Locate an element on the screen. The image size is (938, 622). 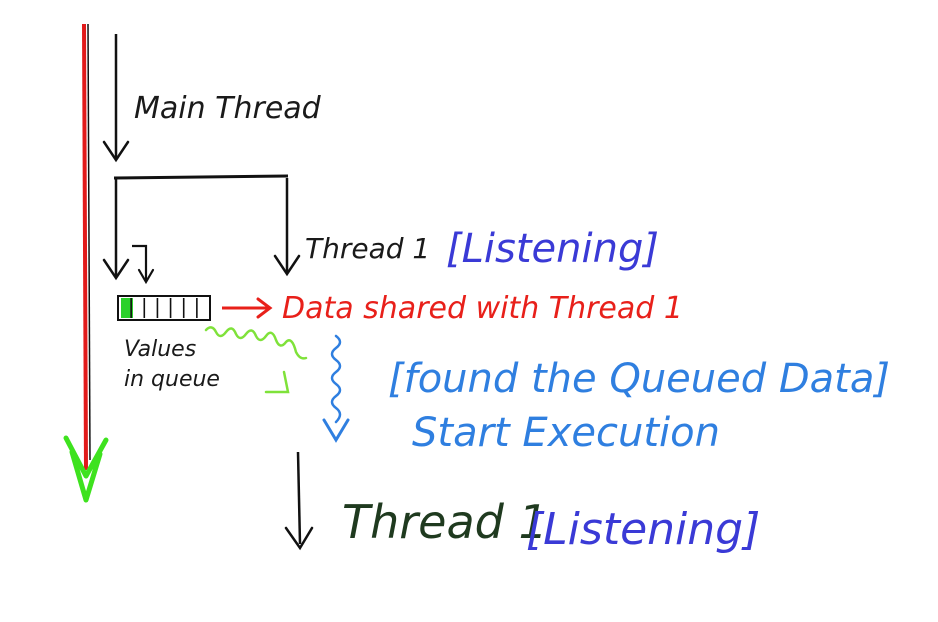
execution-wavy-arrow is located at coordinates (336, 388).